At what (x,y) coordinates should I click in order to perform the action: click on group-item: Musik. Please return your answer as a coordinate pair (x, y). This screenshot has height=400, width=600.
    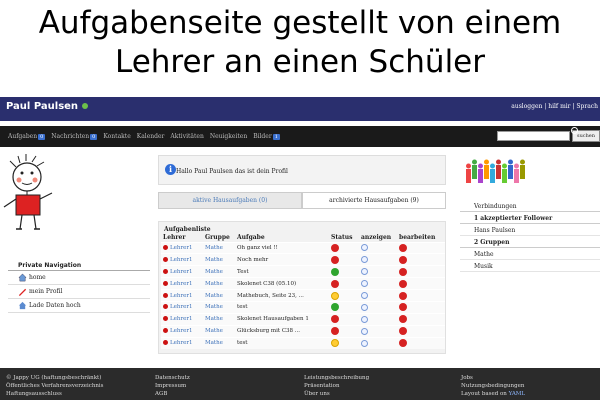
    Looking at the image, I should click on (530, 266).